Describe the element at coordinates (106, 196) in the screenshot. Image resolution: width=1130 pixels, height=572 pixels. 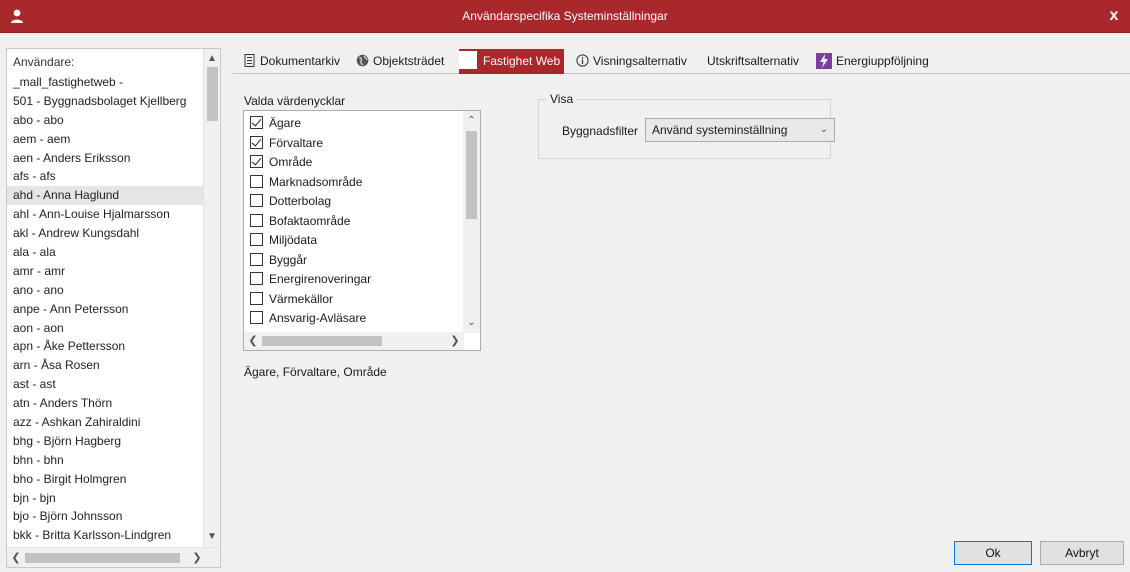
I see `list-item: ahd - Anna Haglund` at that location.